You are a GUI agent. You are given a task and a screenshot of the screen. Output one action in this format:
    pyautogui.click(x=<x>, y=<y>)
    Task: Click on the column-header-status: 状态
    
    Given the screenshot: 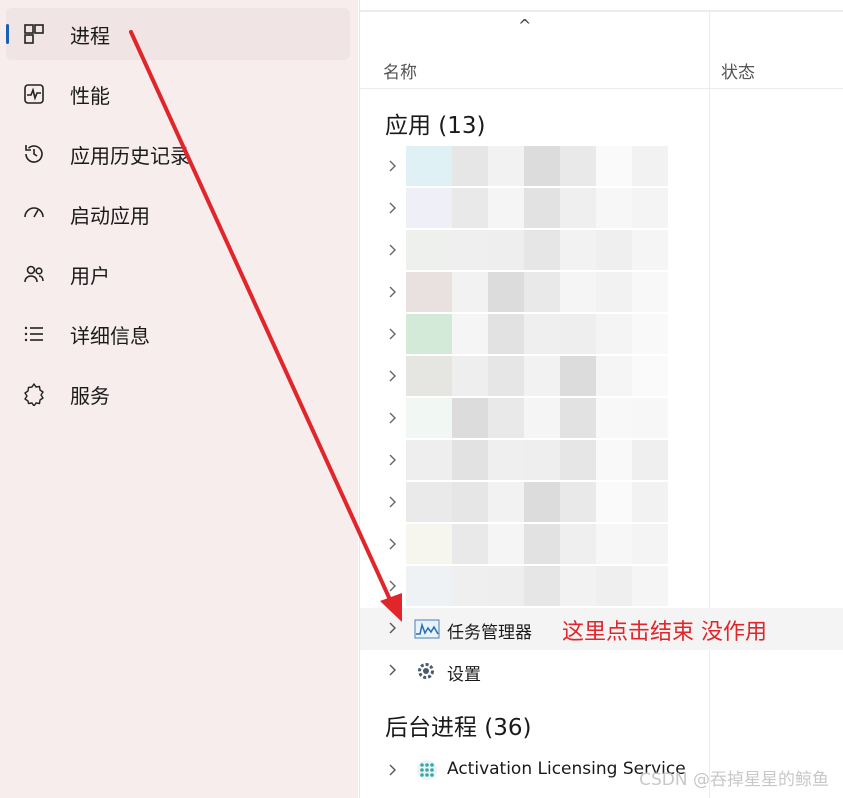 What is the action you would take?
    pyautogui.click(x=738, y=70)
    